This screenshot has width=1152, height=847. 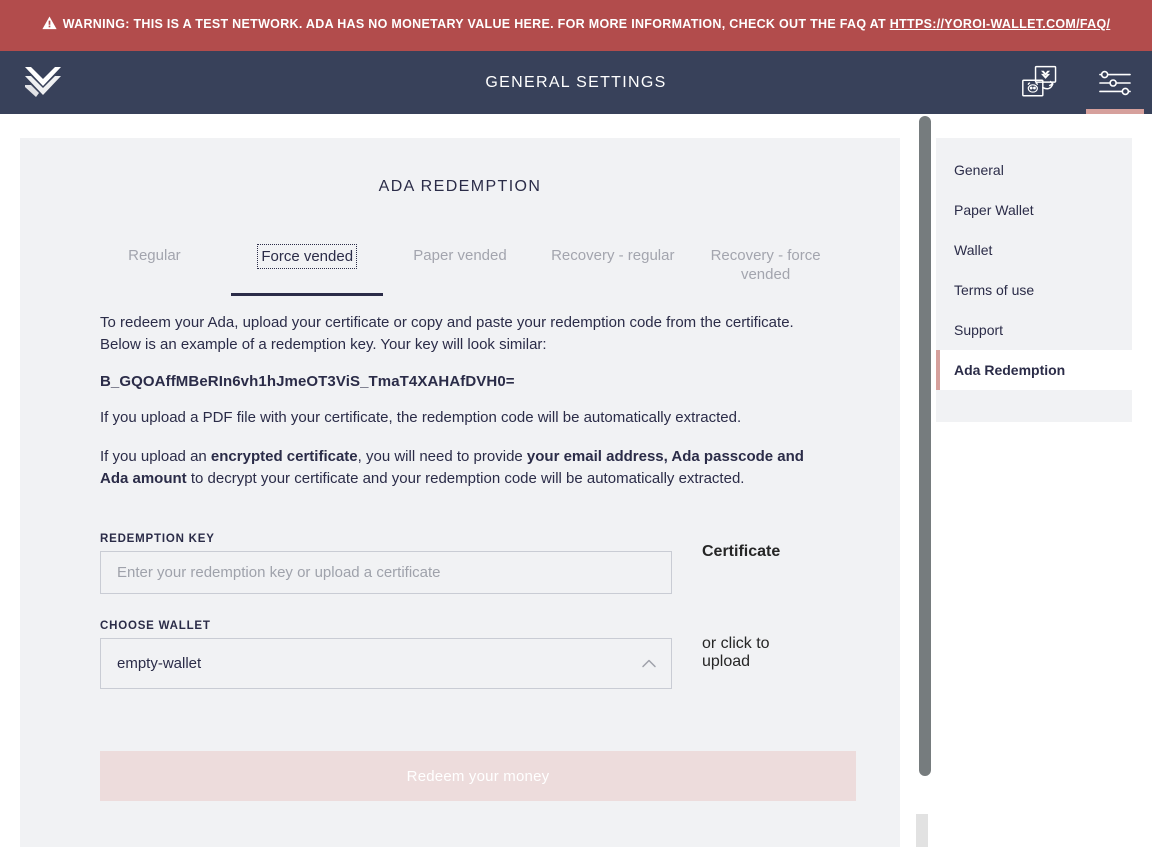 What do you see at coordinates (460, 186) in the screenshot?
I see `card-title: ADA REDEMPTION` at bounding box center [460, 186].